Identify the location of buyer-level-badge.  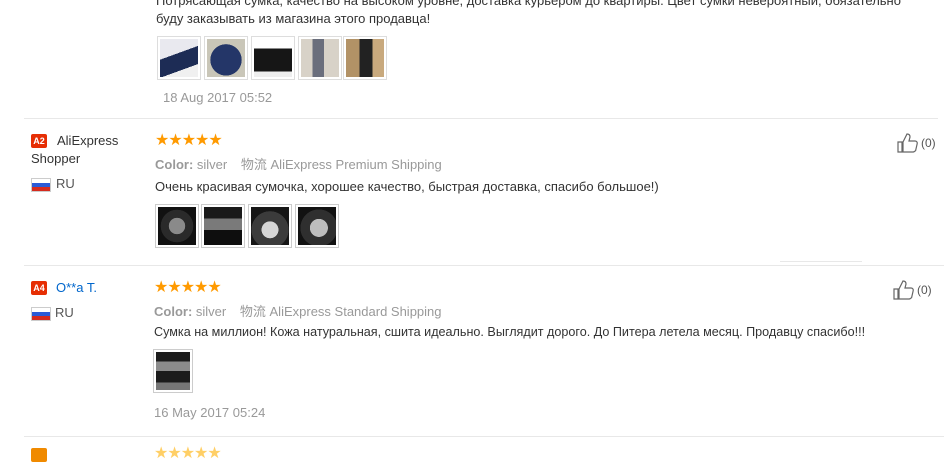
(39, 455).